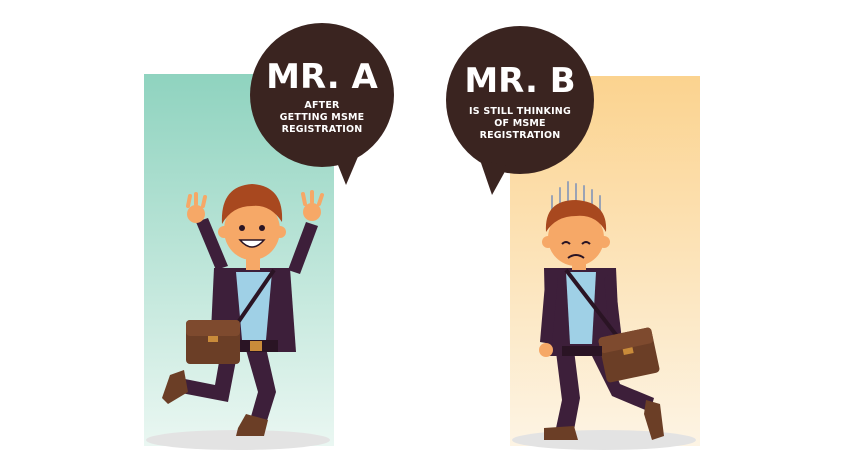  What do you see at coordinates (322, 129) in the screenshot?
I see `bubble-left-line3: REGISTRATION` at bounding box center [322, 129].